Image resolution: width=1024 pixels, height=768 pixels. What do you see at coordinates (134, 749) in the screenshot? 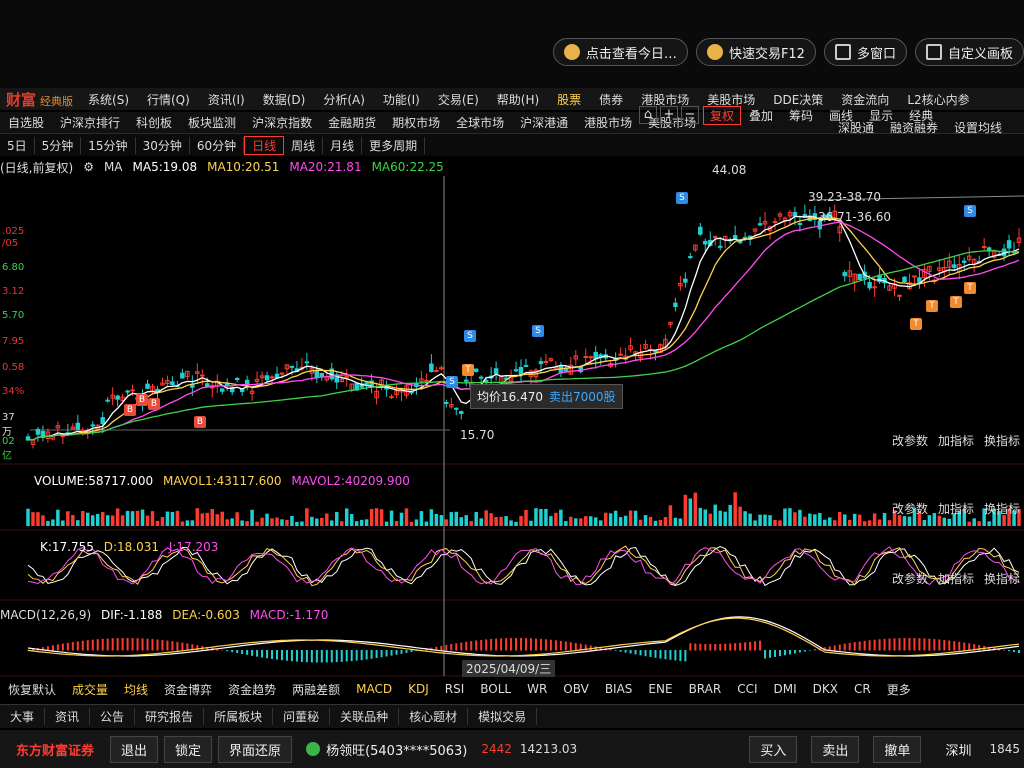
I see `exit-button: 退出` at bounding box center [134, 749].